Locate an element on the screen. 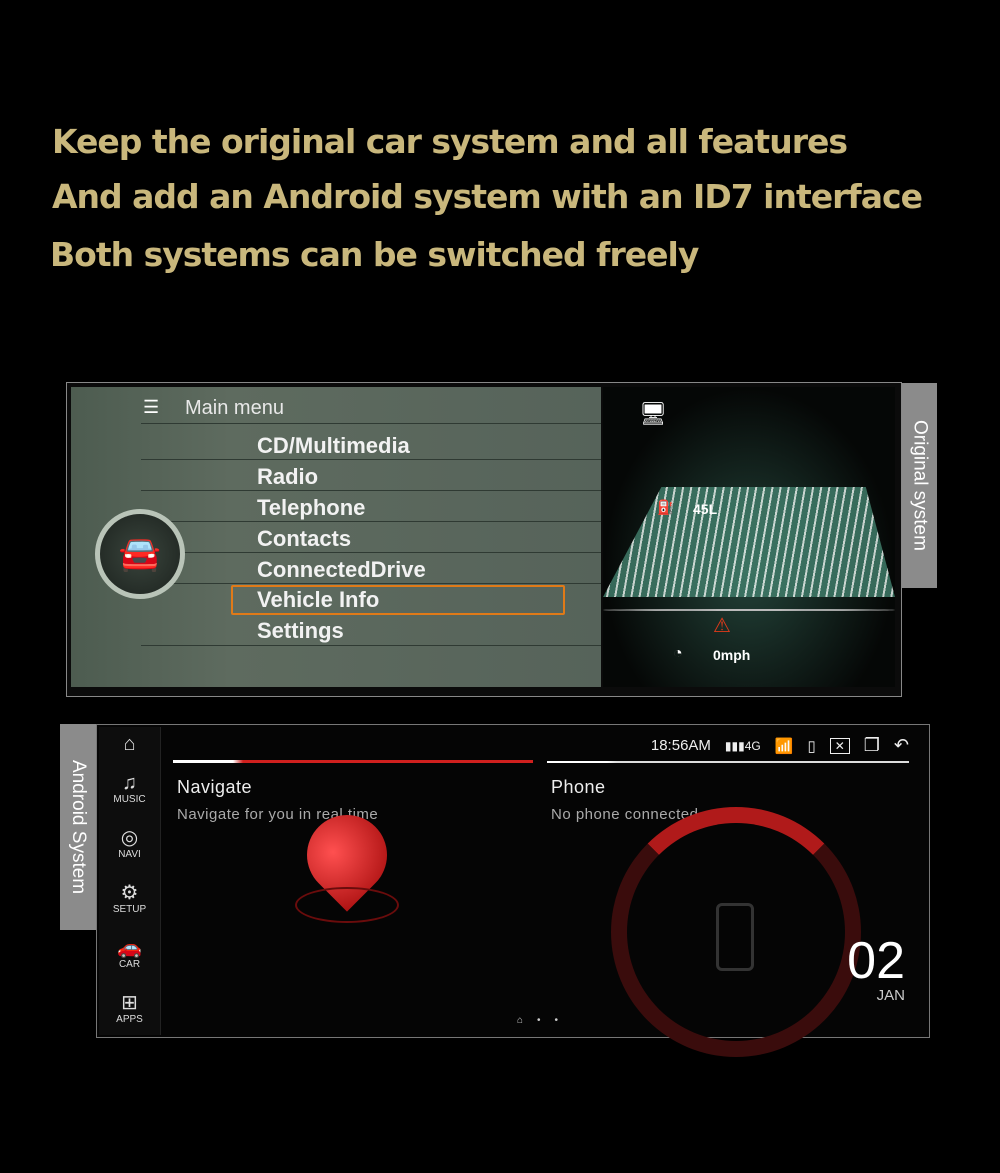 The width and height of the screenshot is (1000, 1173). signal-icon: ▮▮▮4G is located at coordinates (742, 745).